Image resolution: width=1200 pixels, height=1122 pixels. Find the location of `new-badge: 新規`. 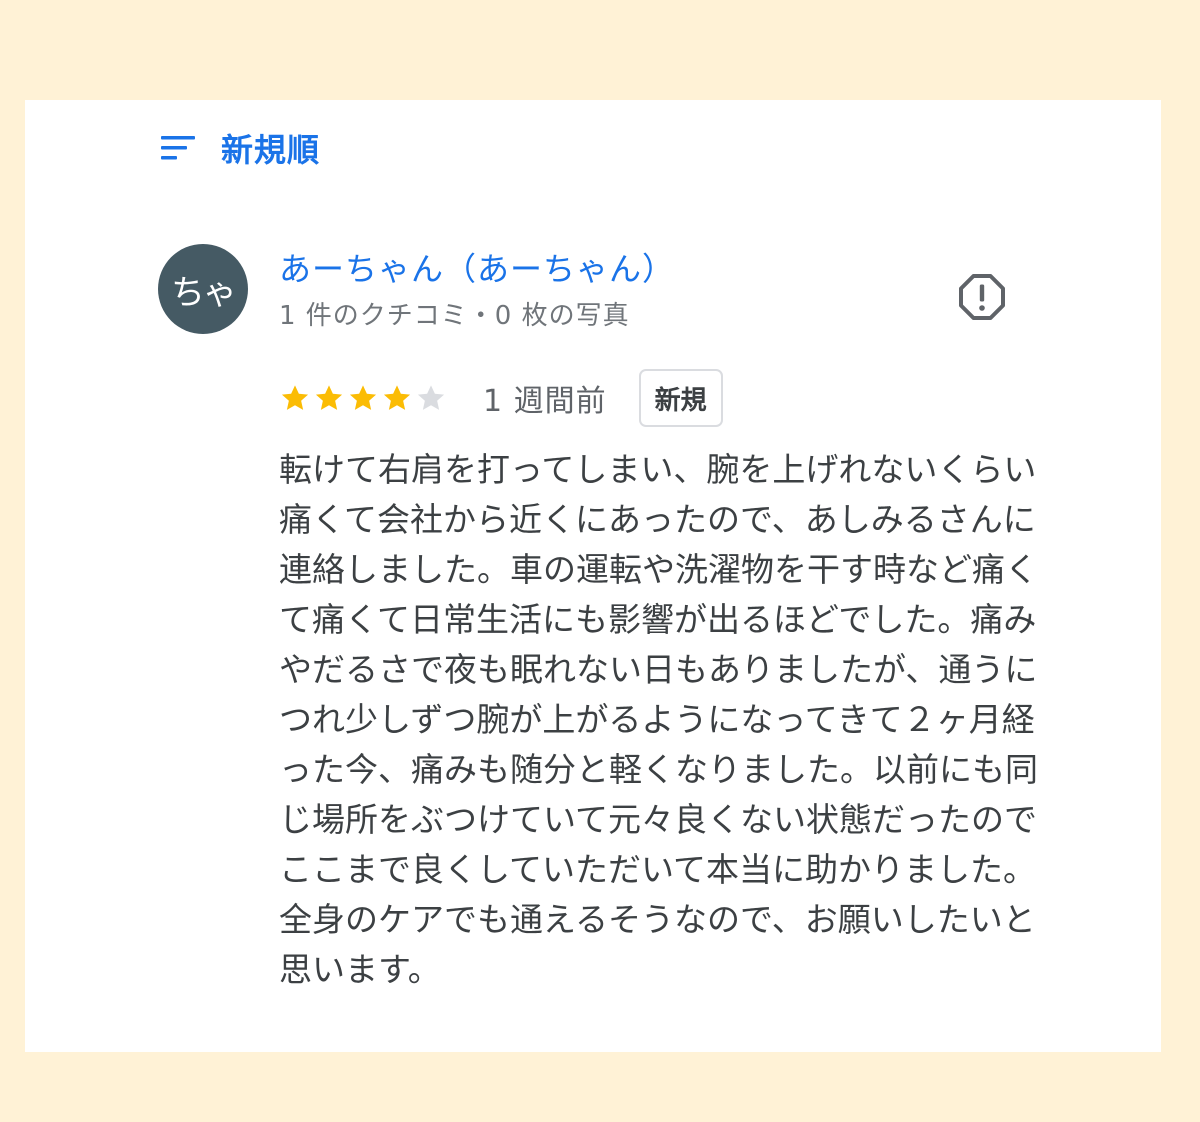

new-badge: 新規 is located at coordinates (680, 398).